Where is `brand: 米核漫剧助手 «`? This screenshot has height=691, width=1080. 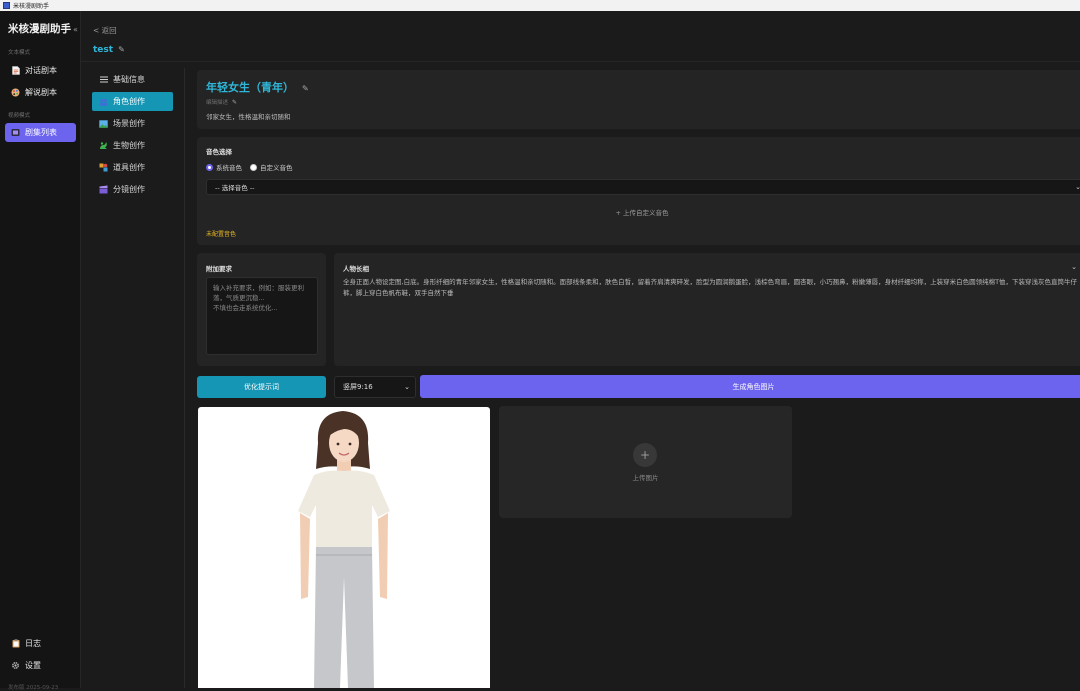
brand: 米核漫剧助手 « is located at coordinates (43, 28).